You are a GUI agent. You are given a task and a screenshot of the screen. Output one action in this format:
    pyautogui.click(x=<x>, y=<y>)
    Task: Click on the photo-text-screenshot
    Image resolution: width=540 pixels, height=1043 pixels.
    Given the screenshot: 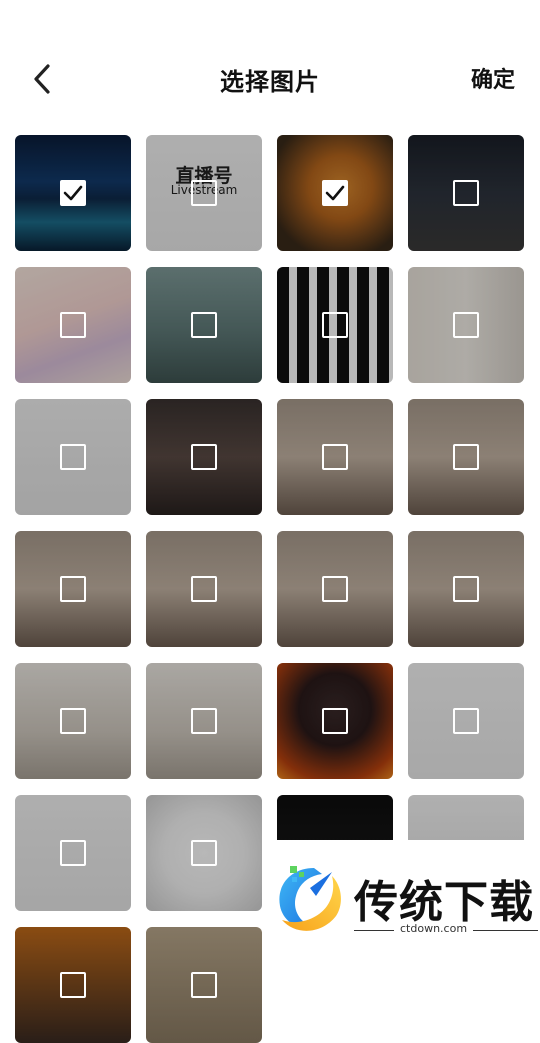 What is the action you would take?
    pyautogui.click(x=73, y=457)
    